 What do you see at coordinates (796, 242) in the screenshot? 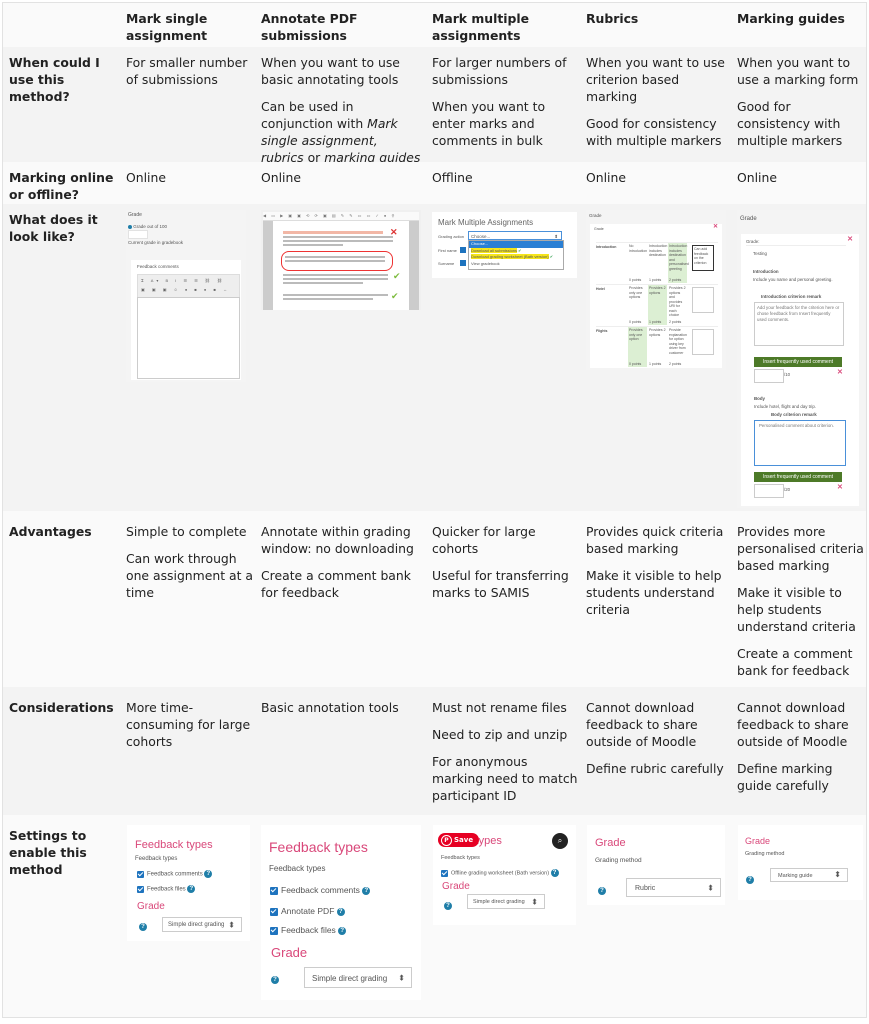
I see `guide-grade-label: Grade:` at bounding box center [796, 242].